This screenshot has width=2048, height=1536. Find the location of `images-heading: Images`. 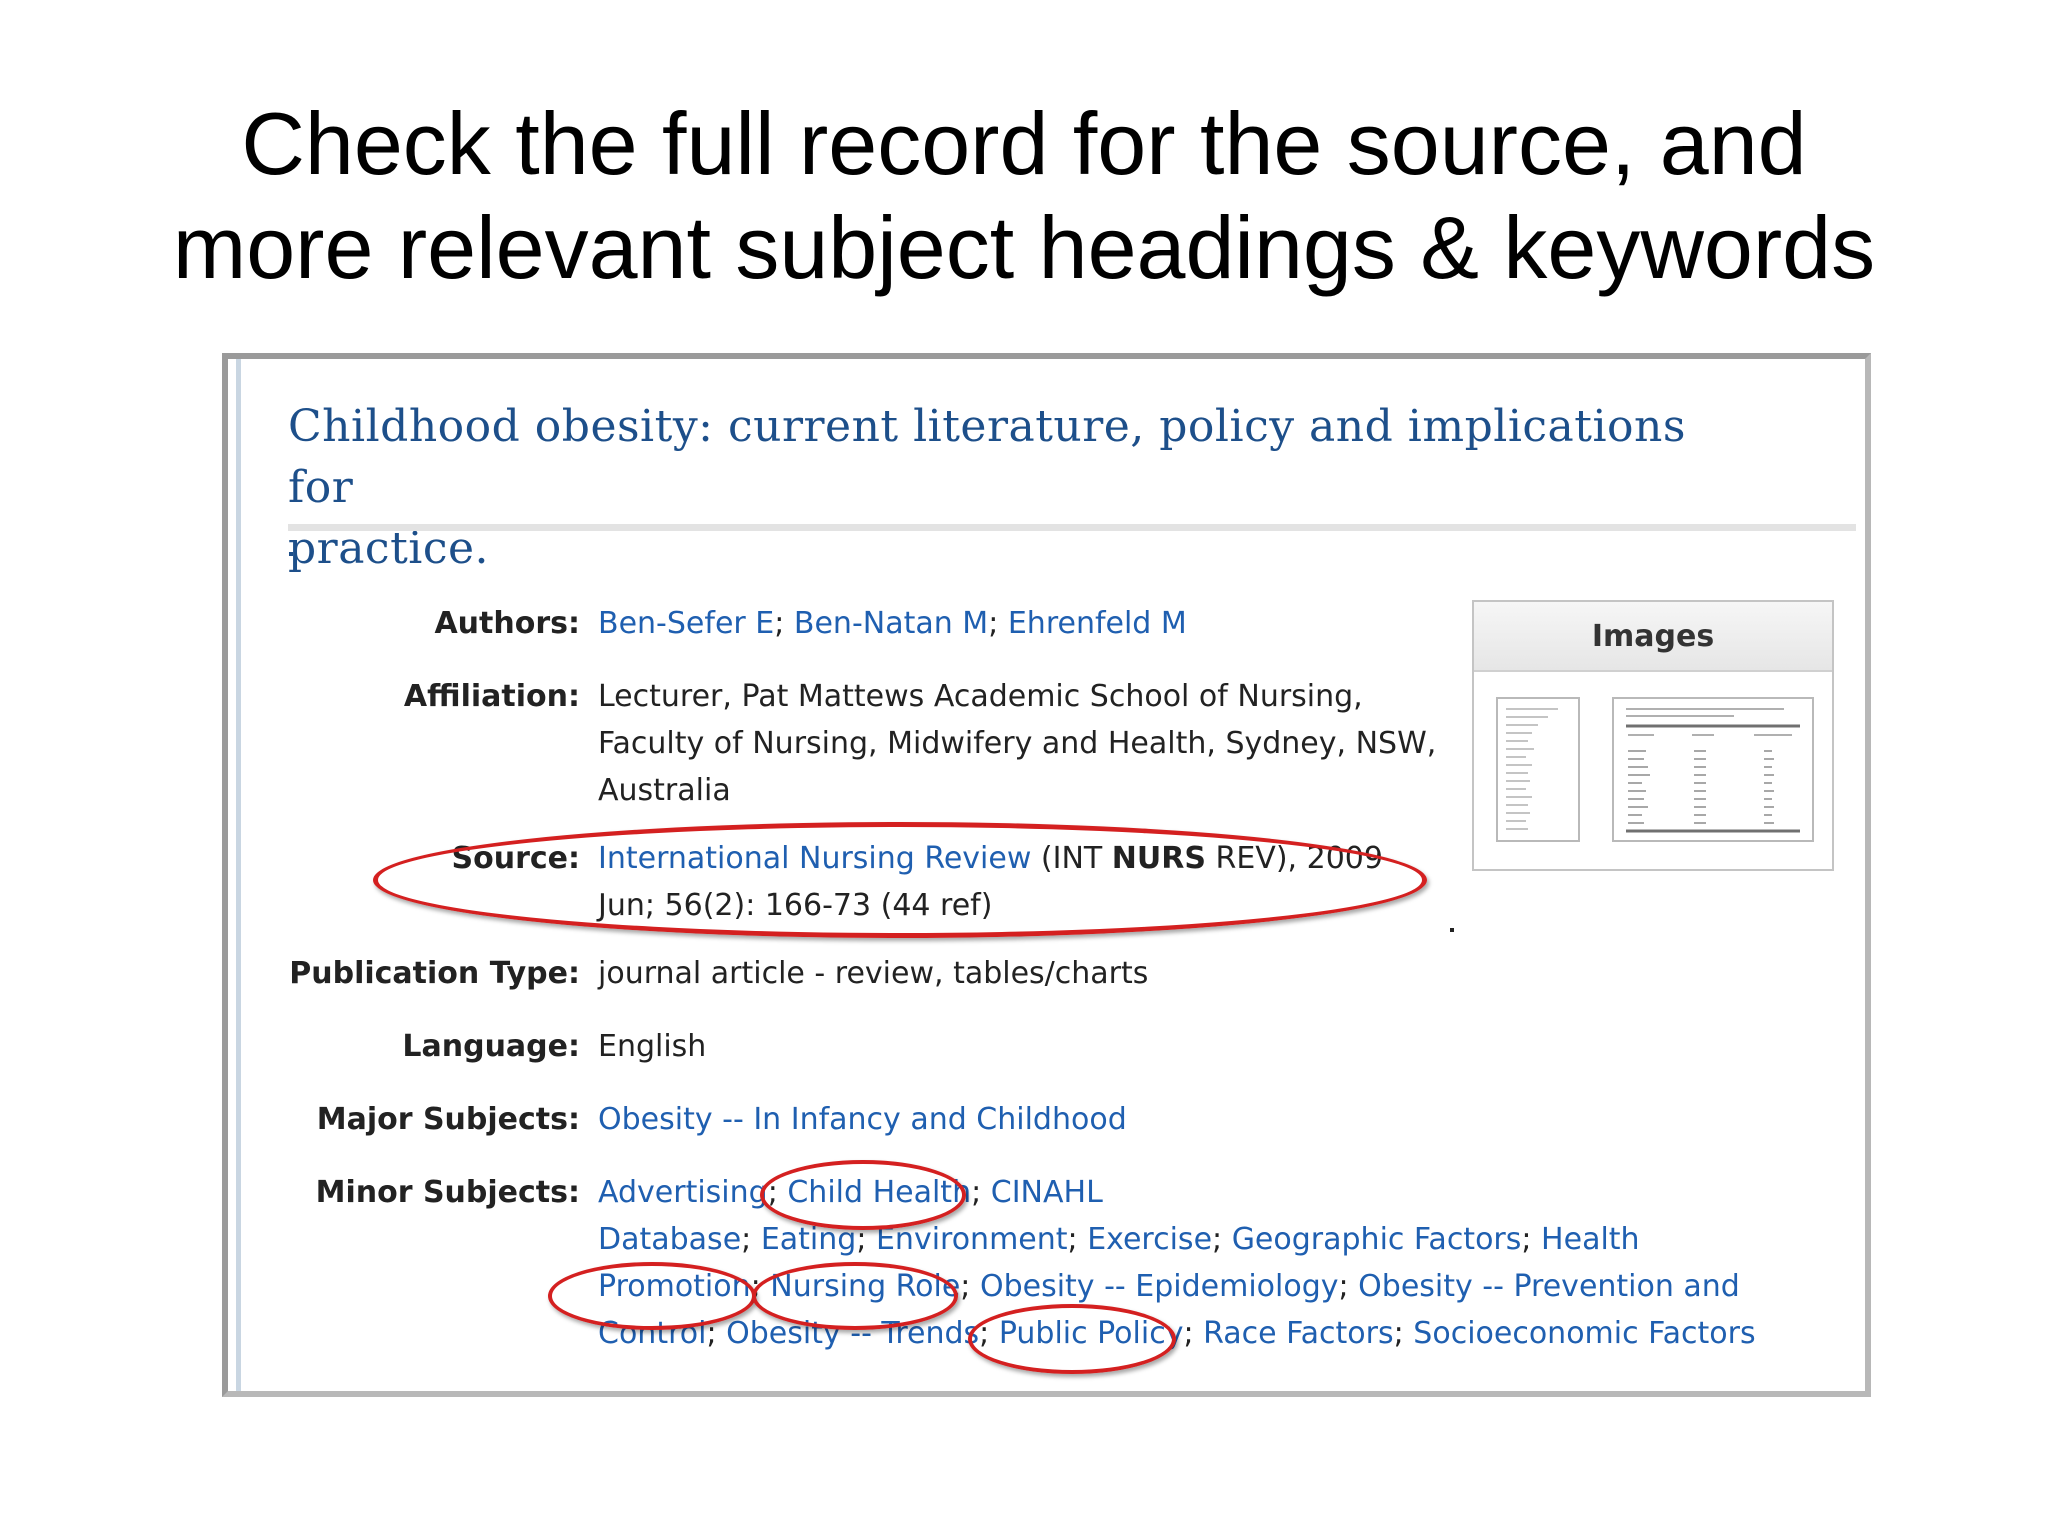

images-heading: Images is located at coordinates (1653, 637).